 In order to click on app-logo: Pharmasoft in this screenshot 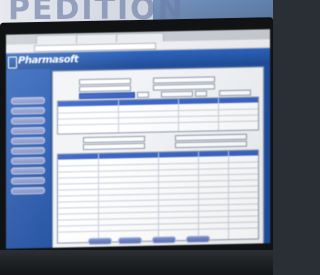, I will do `click(48, 60)`.